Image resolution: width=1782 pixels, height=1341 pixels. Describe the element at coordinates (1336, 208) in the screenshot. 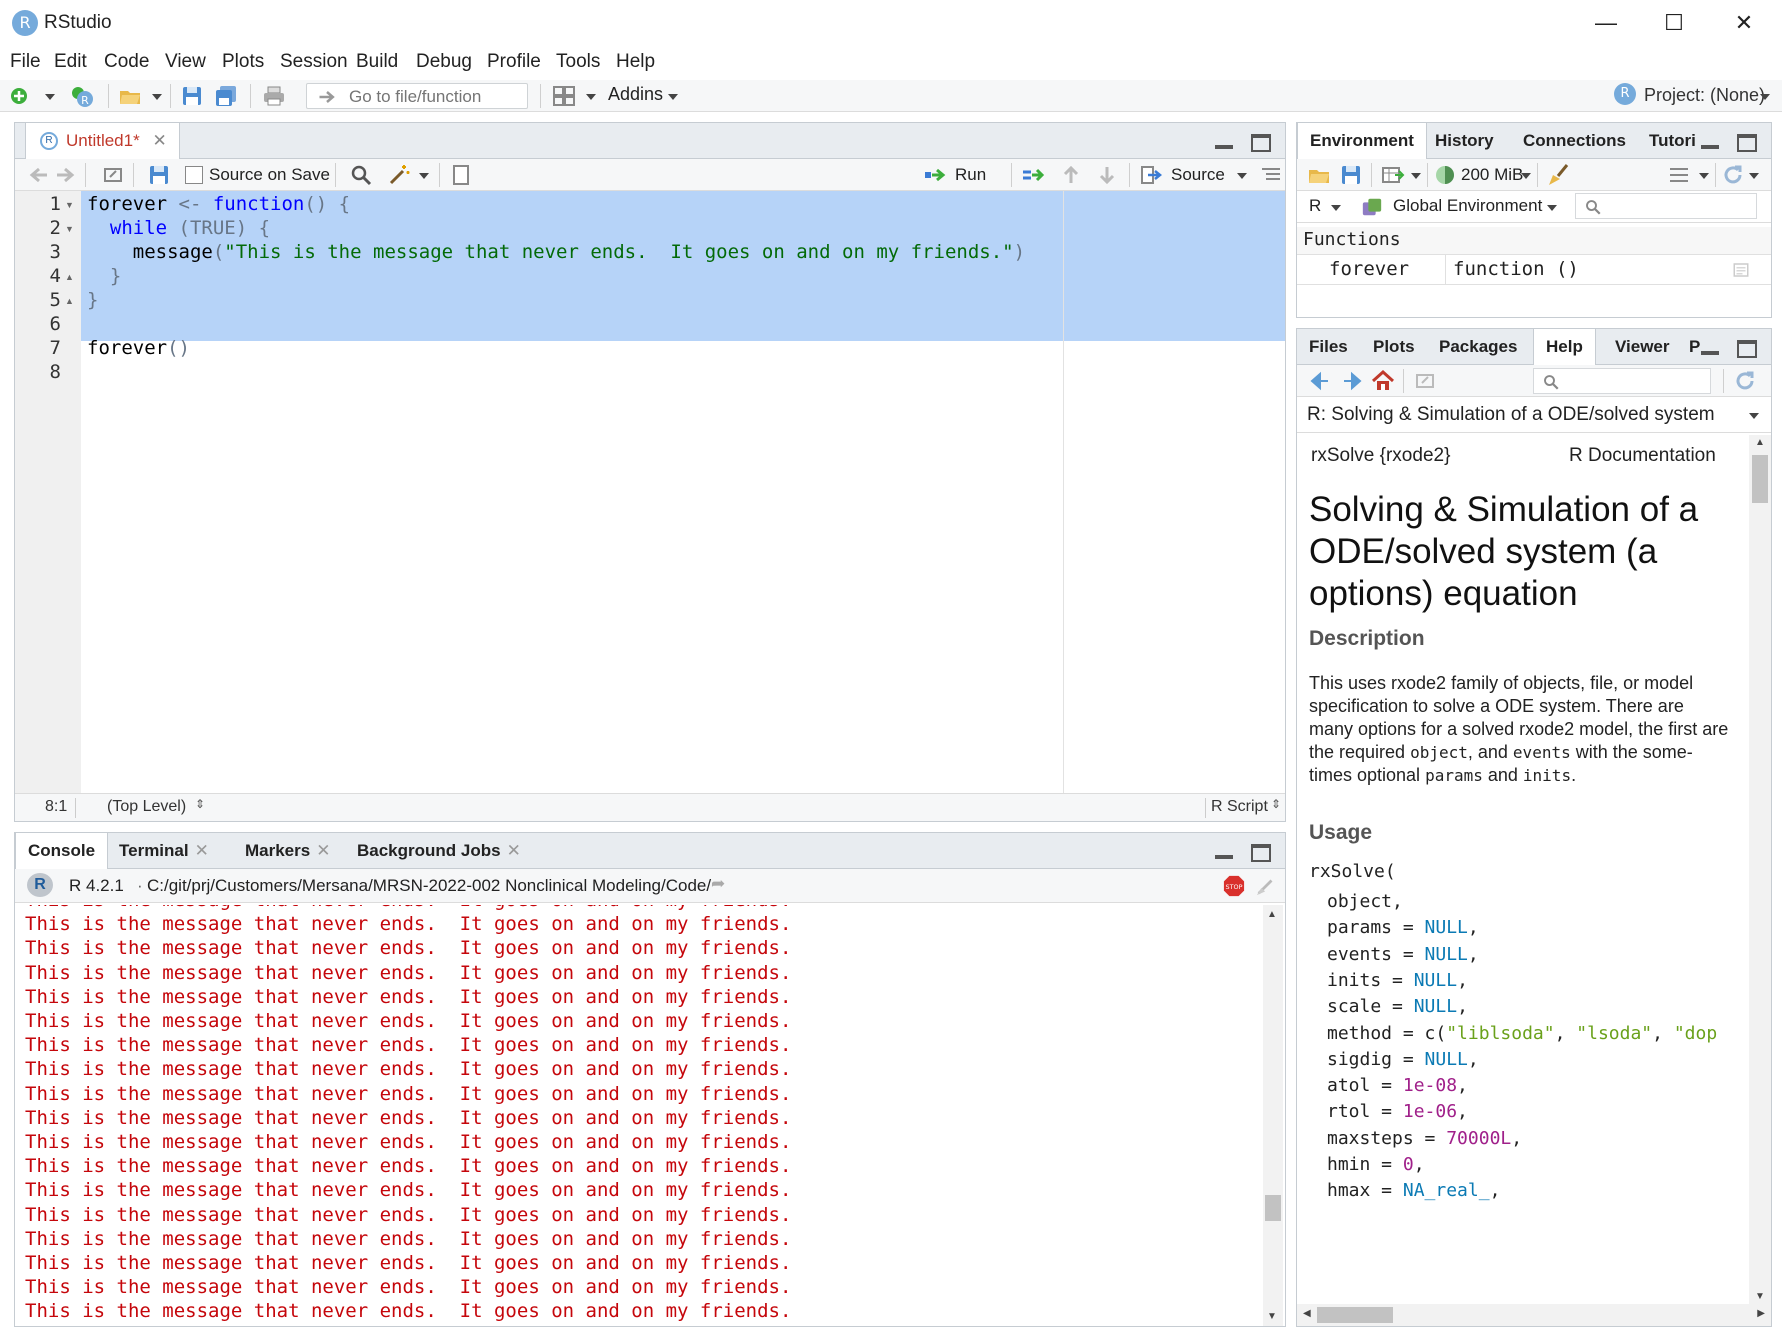

I see `language-dropdown-icon` at that location.